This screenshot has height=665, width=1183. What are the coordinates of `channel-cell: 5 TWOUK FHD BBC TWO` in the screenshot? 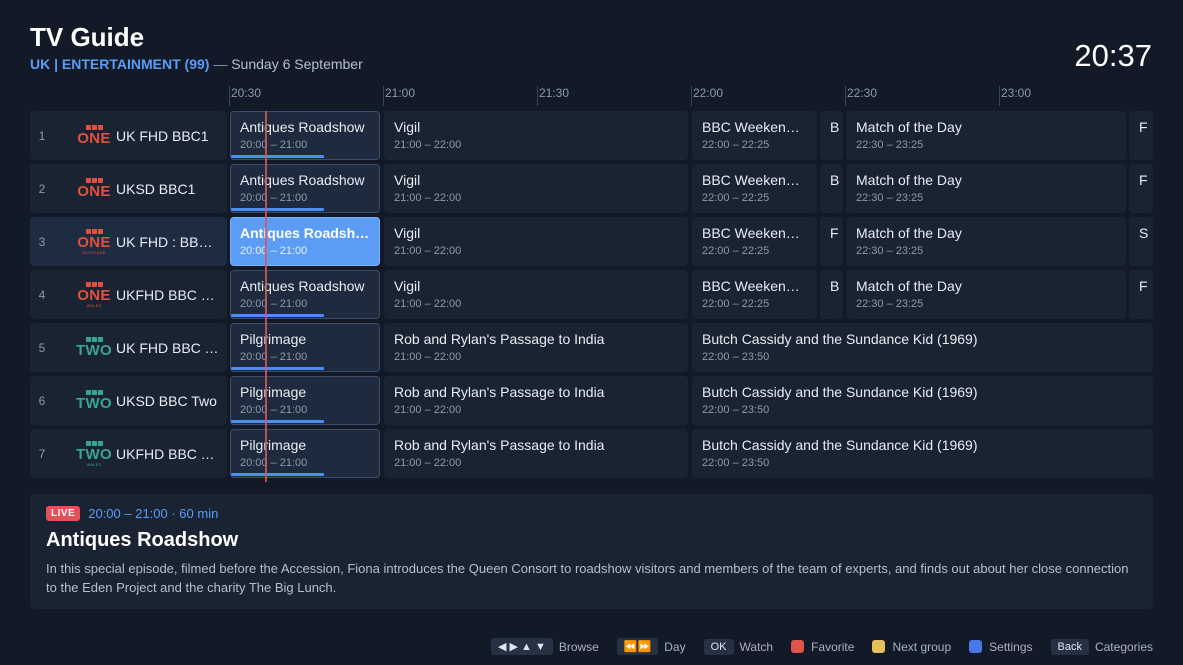 It's located at (128, 347).